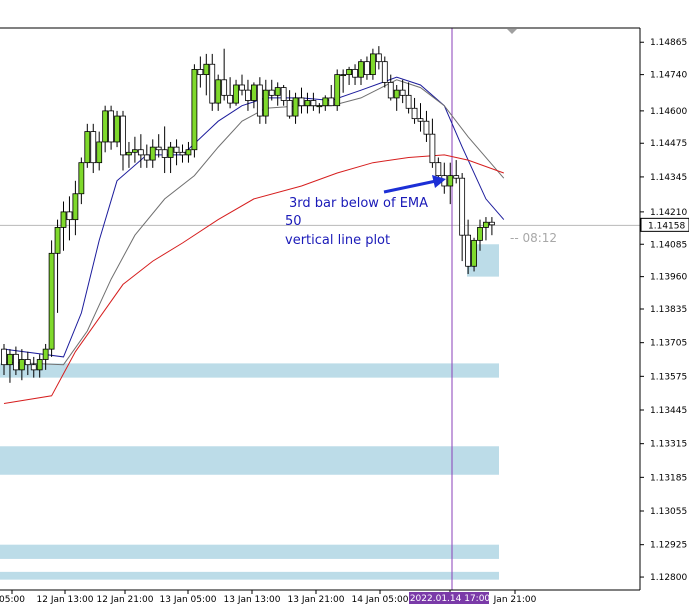 The image size is (689, 608). I want to click on x-tick-label: 14 Jan 05:00, so click(380, 600).